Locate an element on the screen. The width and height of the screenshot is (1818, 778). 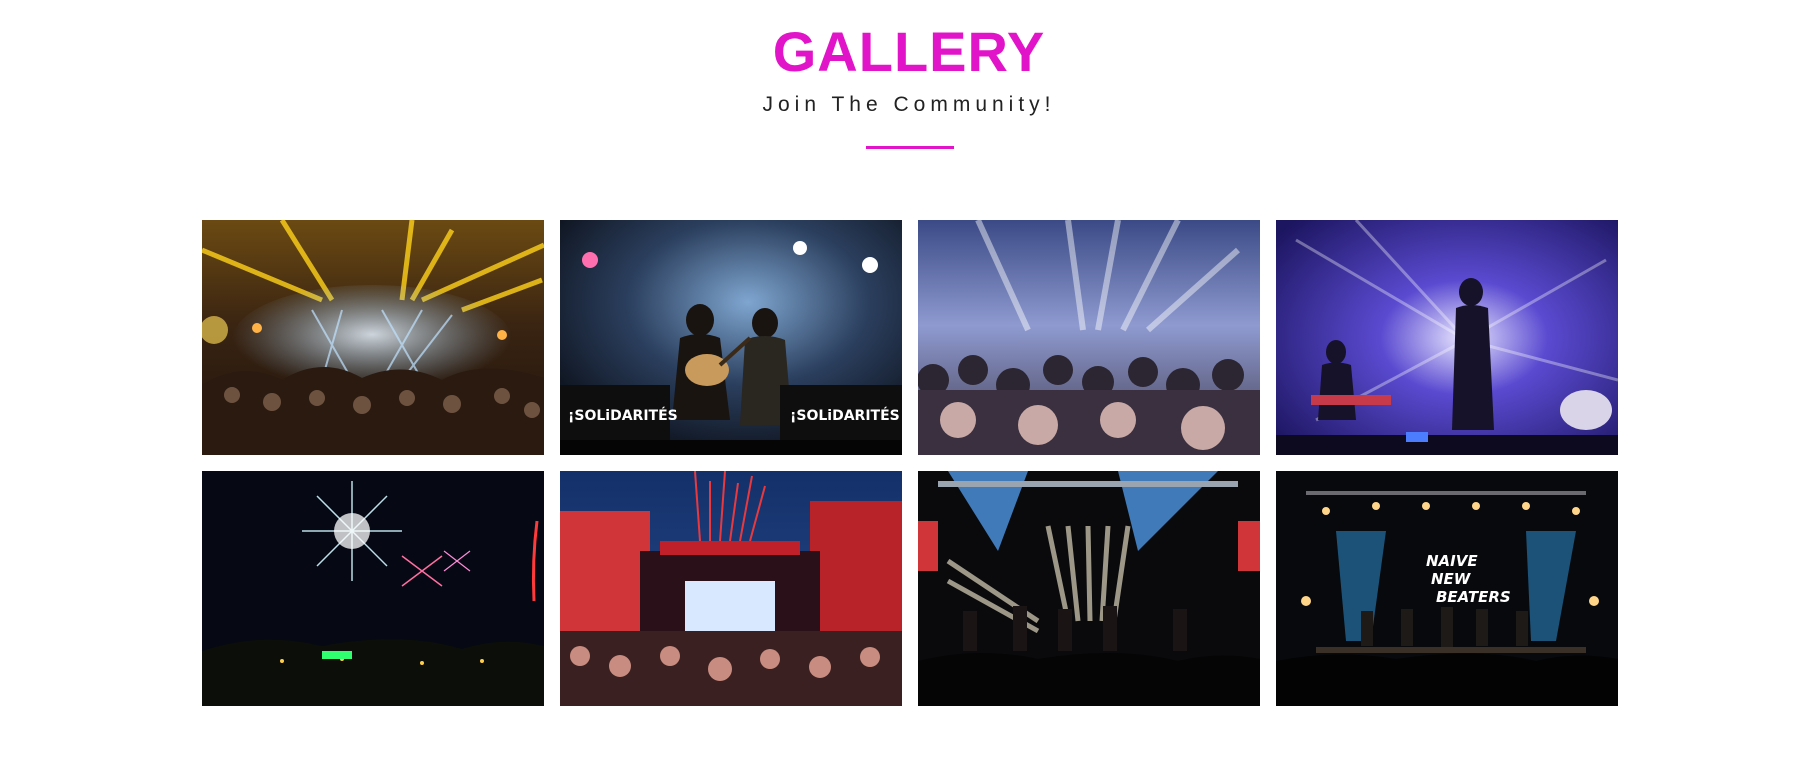
banner-right-text: ¡SOLiDARITÉS is located at coordinates (845, 415).